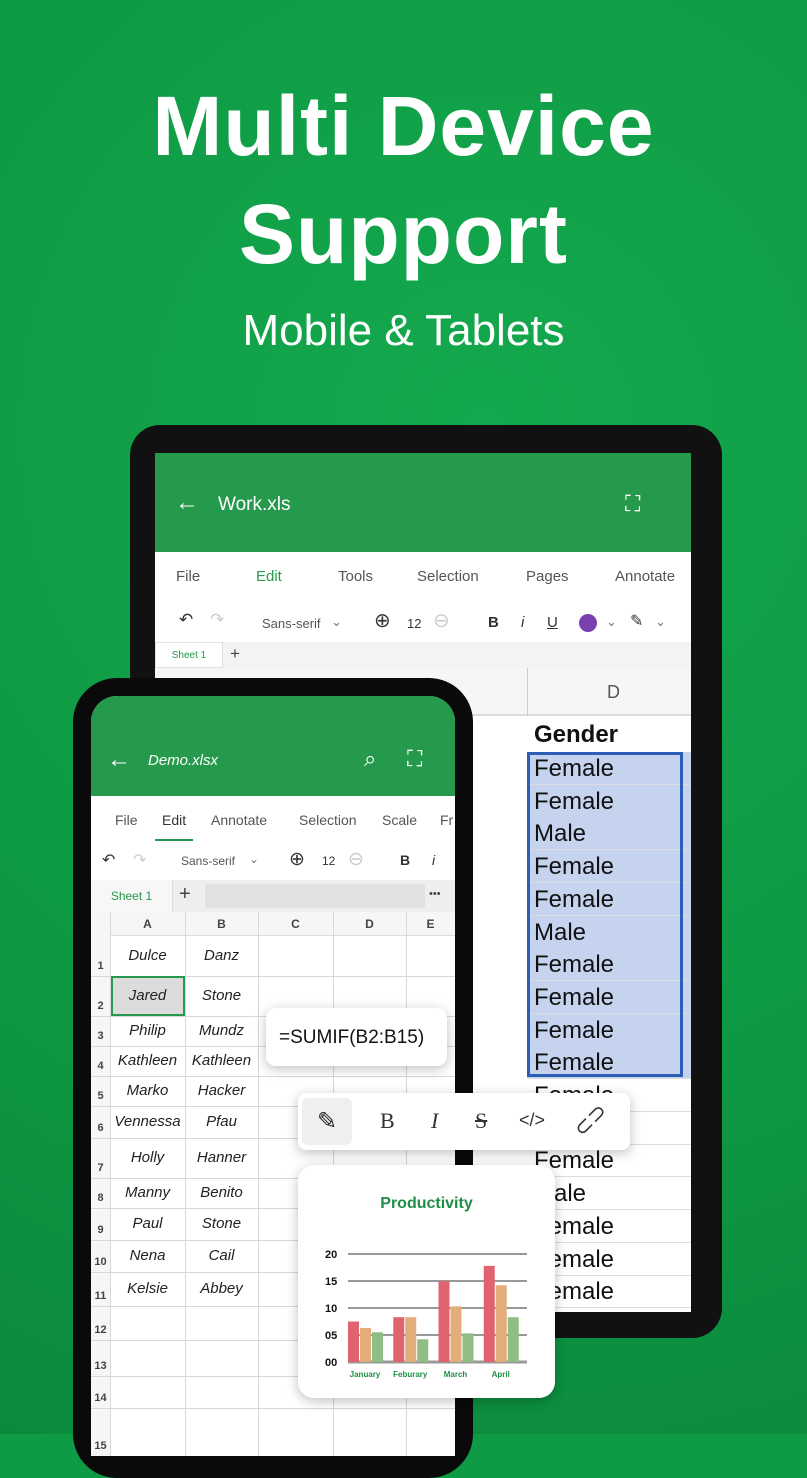  I want to click on row-number: 12, so click(100, 1330).